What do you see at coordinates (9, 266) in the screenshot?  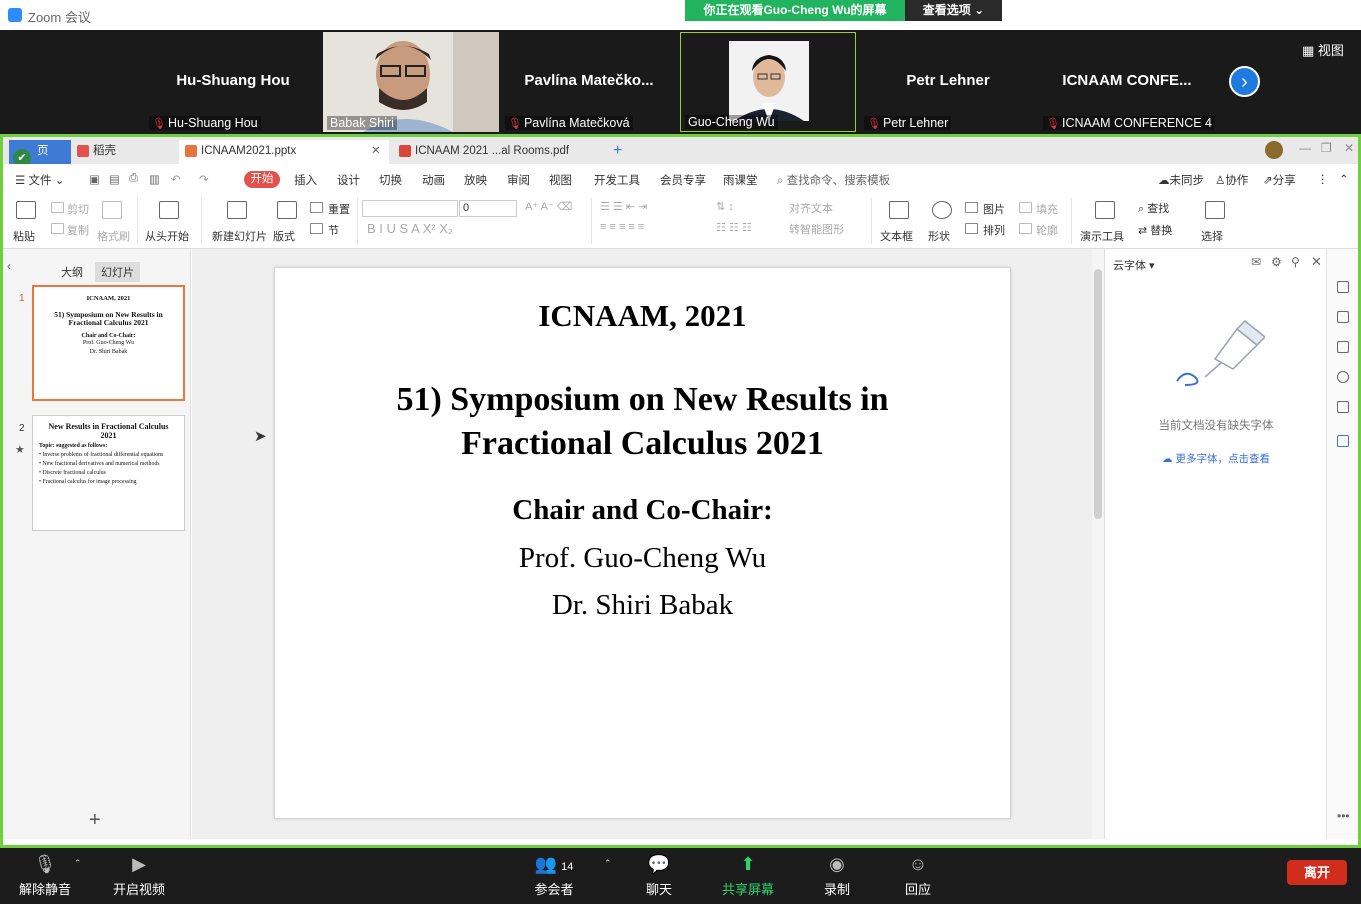 I see `collapse-panel-icon: ‹` at bounding box center [9, 266].